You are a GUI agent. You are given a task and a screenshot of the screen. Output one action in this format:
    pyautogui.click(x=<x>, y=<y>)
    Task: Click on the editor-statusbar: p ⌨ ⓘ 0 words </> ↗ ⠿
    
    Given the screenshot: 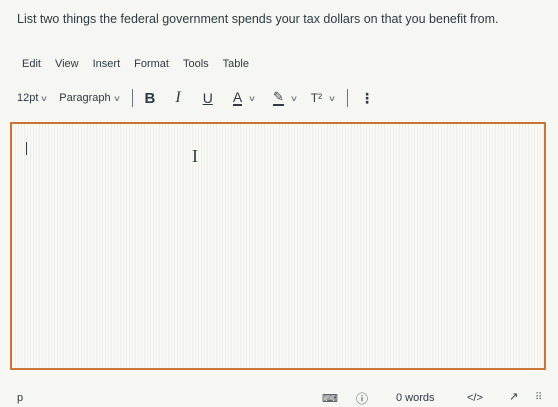 What is the action you would take?
    pyautogui.click(x=279, y=397)
    